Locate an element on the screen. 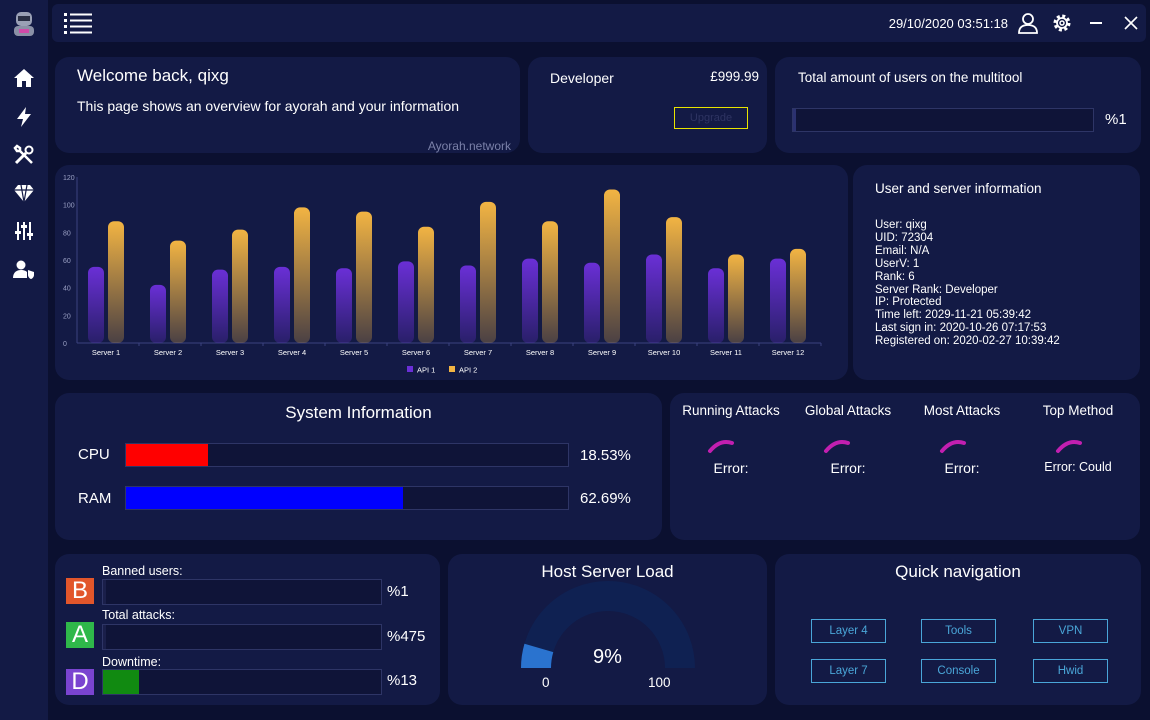 This screenshot has width=1150, height=720. user-shield-icon is located at coordinates (24, 269).